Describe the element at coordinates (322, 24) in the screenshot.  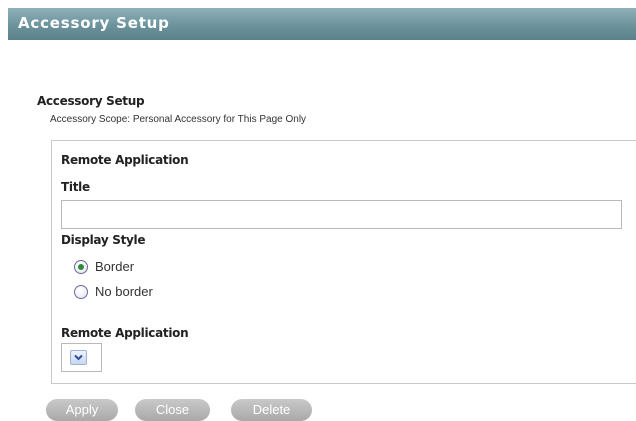
I see `header-bar: Accessory Setup` at that location.